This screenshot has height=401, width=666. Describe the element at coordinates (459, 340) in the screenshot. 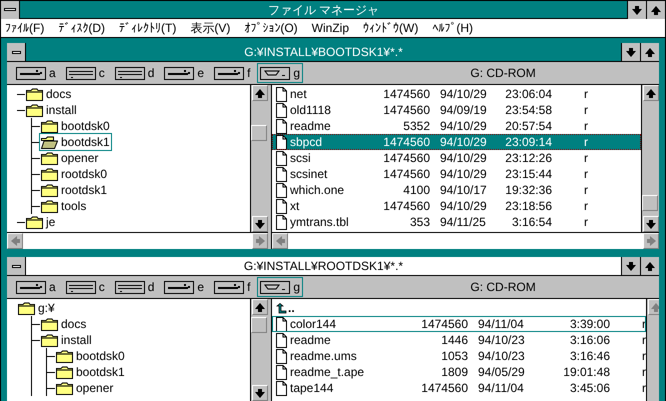

I see `file-row: readme 1446 94/10/23 3:16:06 r` at that location.